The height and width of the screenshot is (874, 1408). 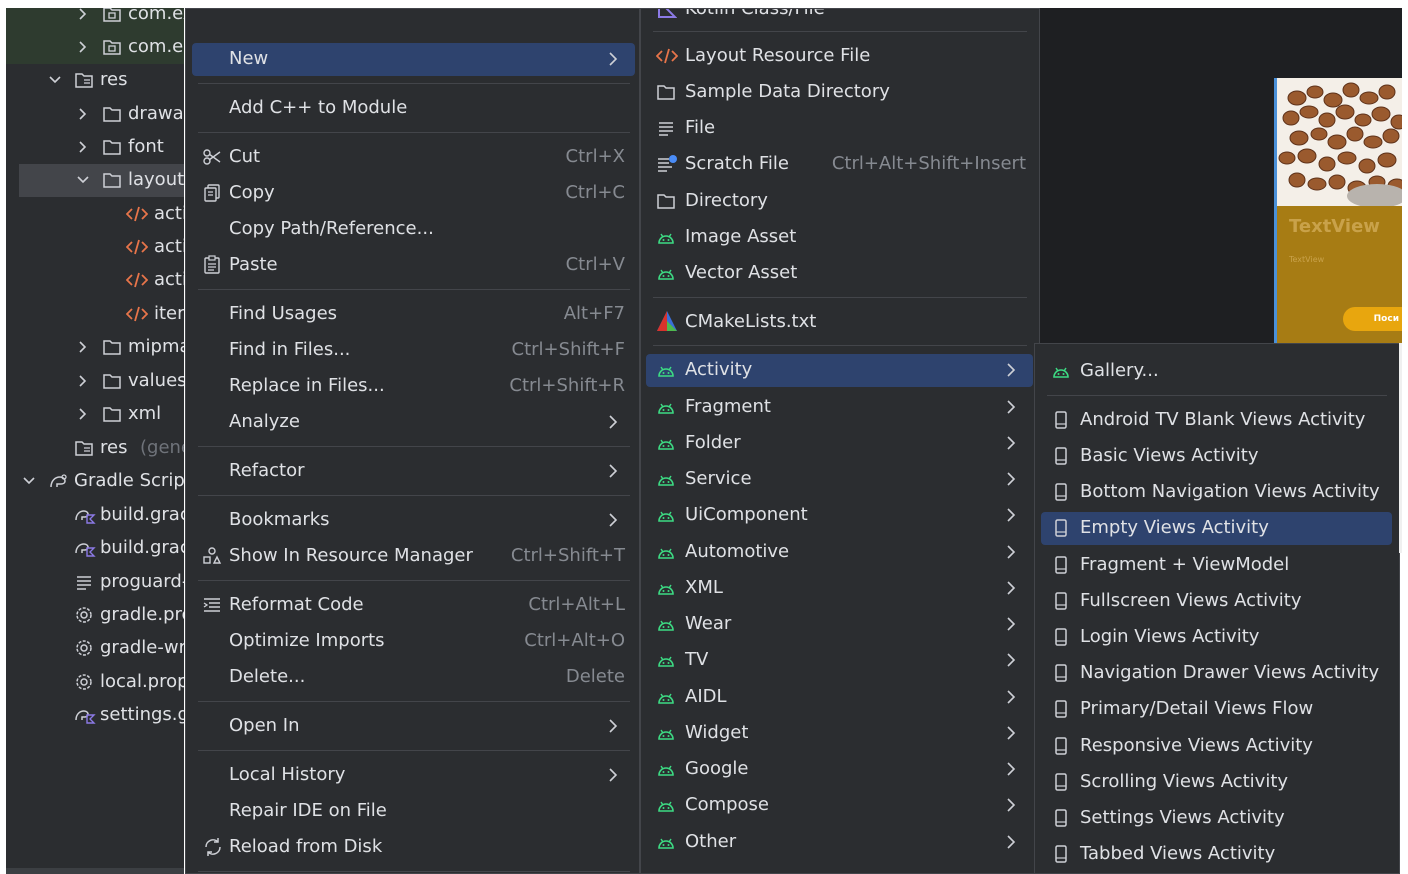 What do you see at coordinates (413, 641) in the screenshot?
I see `menu-item-optimize-imports: Optimize Imports Ctrl+Alt+O` at bounding box center [413, 641].